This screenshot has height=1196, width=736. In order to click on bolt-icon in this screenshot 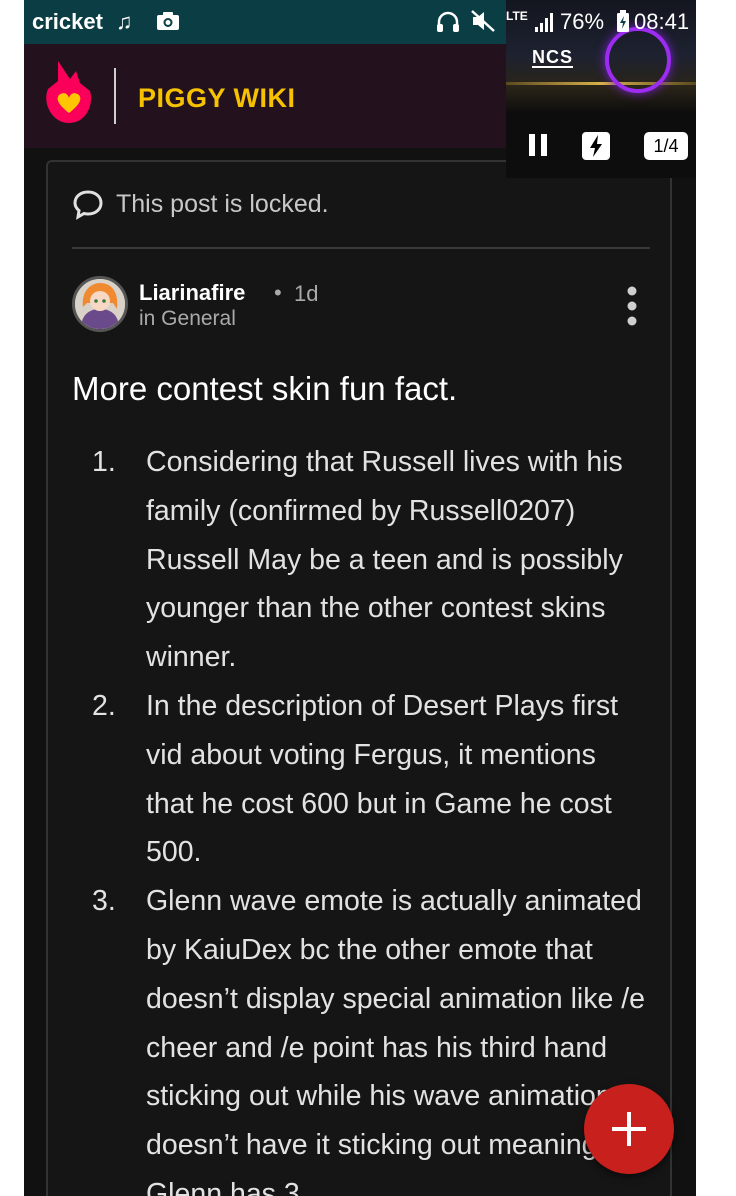, I will do `click(596, 146)`.